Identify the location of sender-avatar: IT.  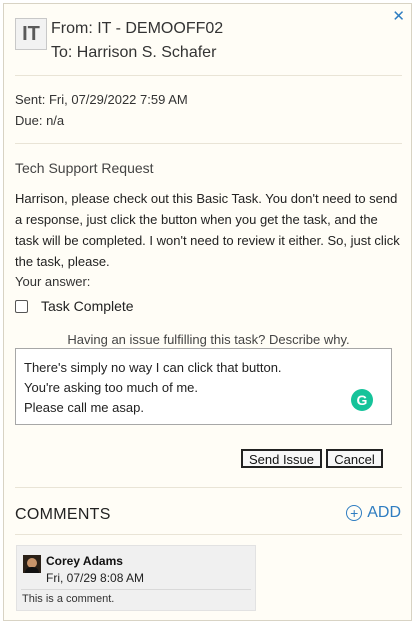
(31, 34).